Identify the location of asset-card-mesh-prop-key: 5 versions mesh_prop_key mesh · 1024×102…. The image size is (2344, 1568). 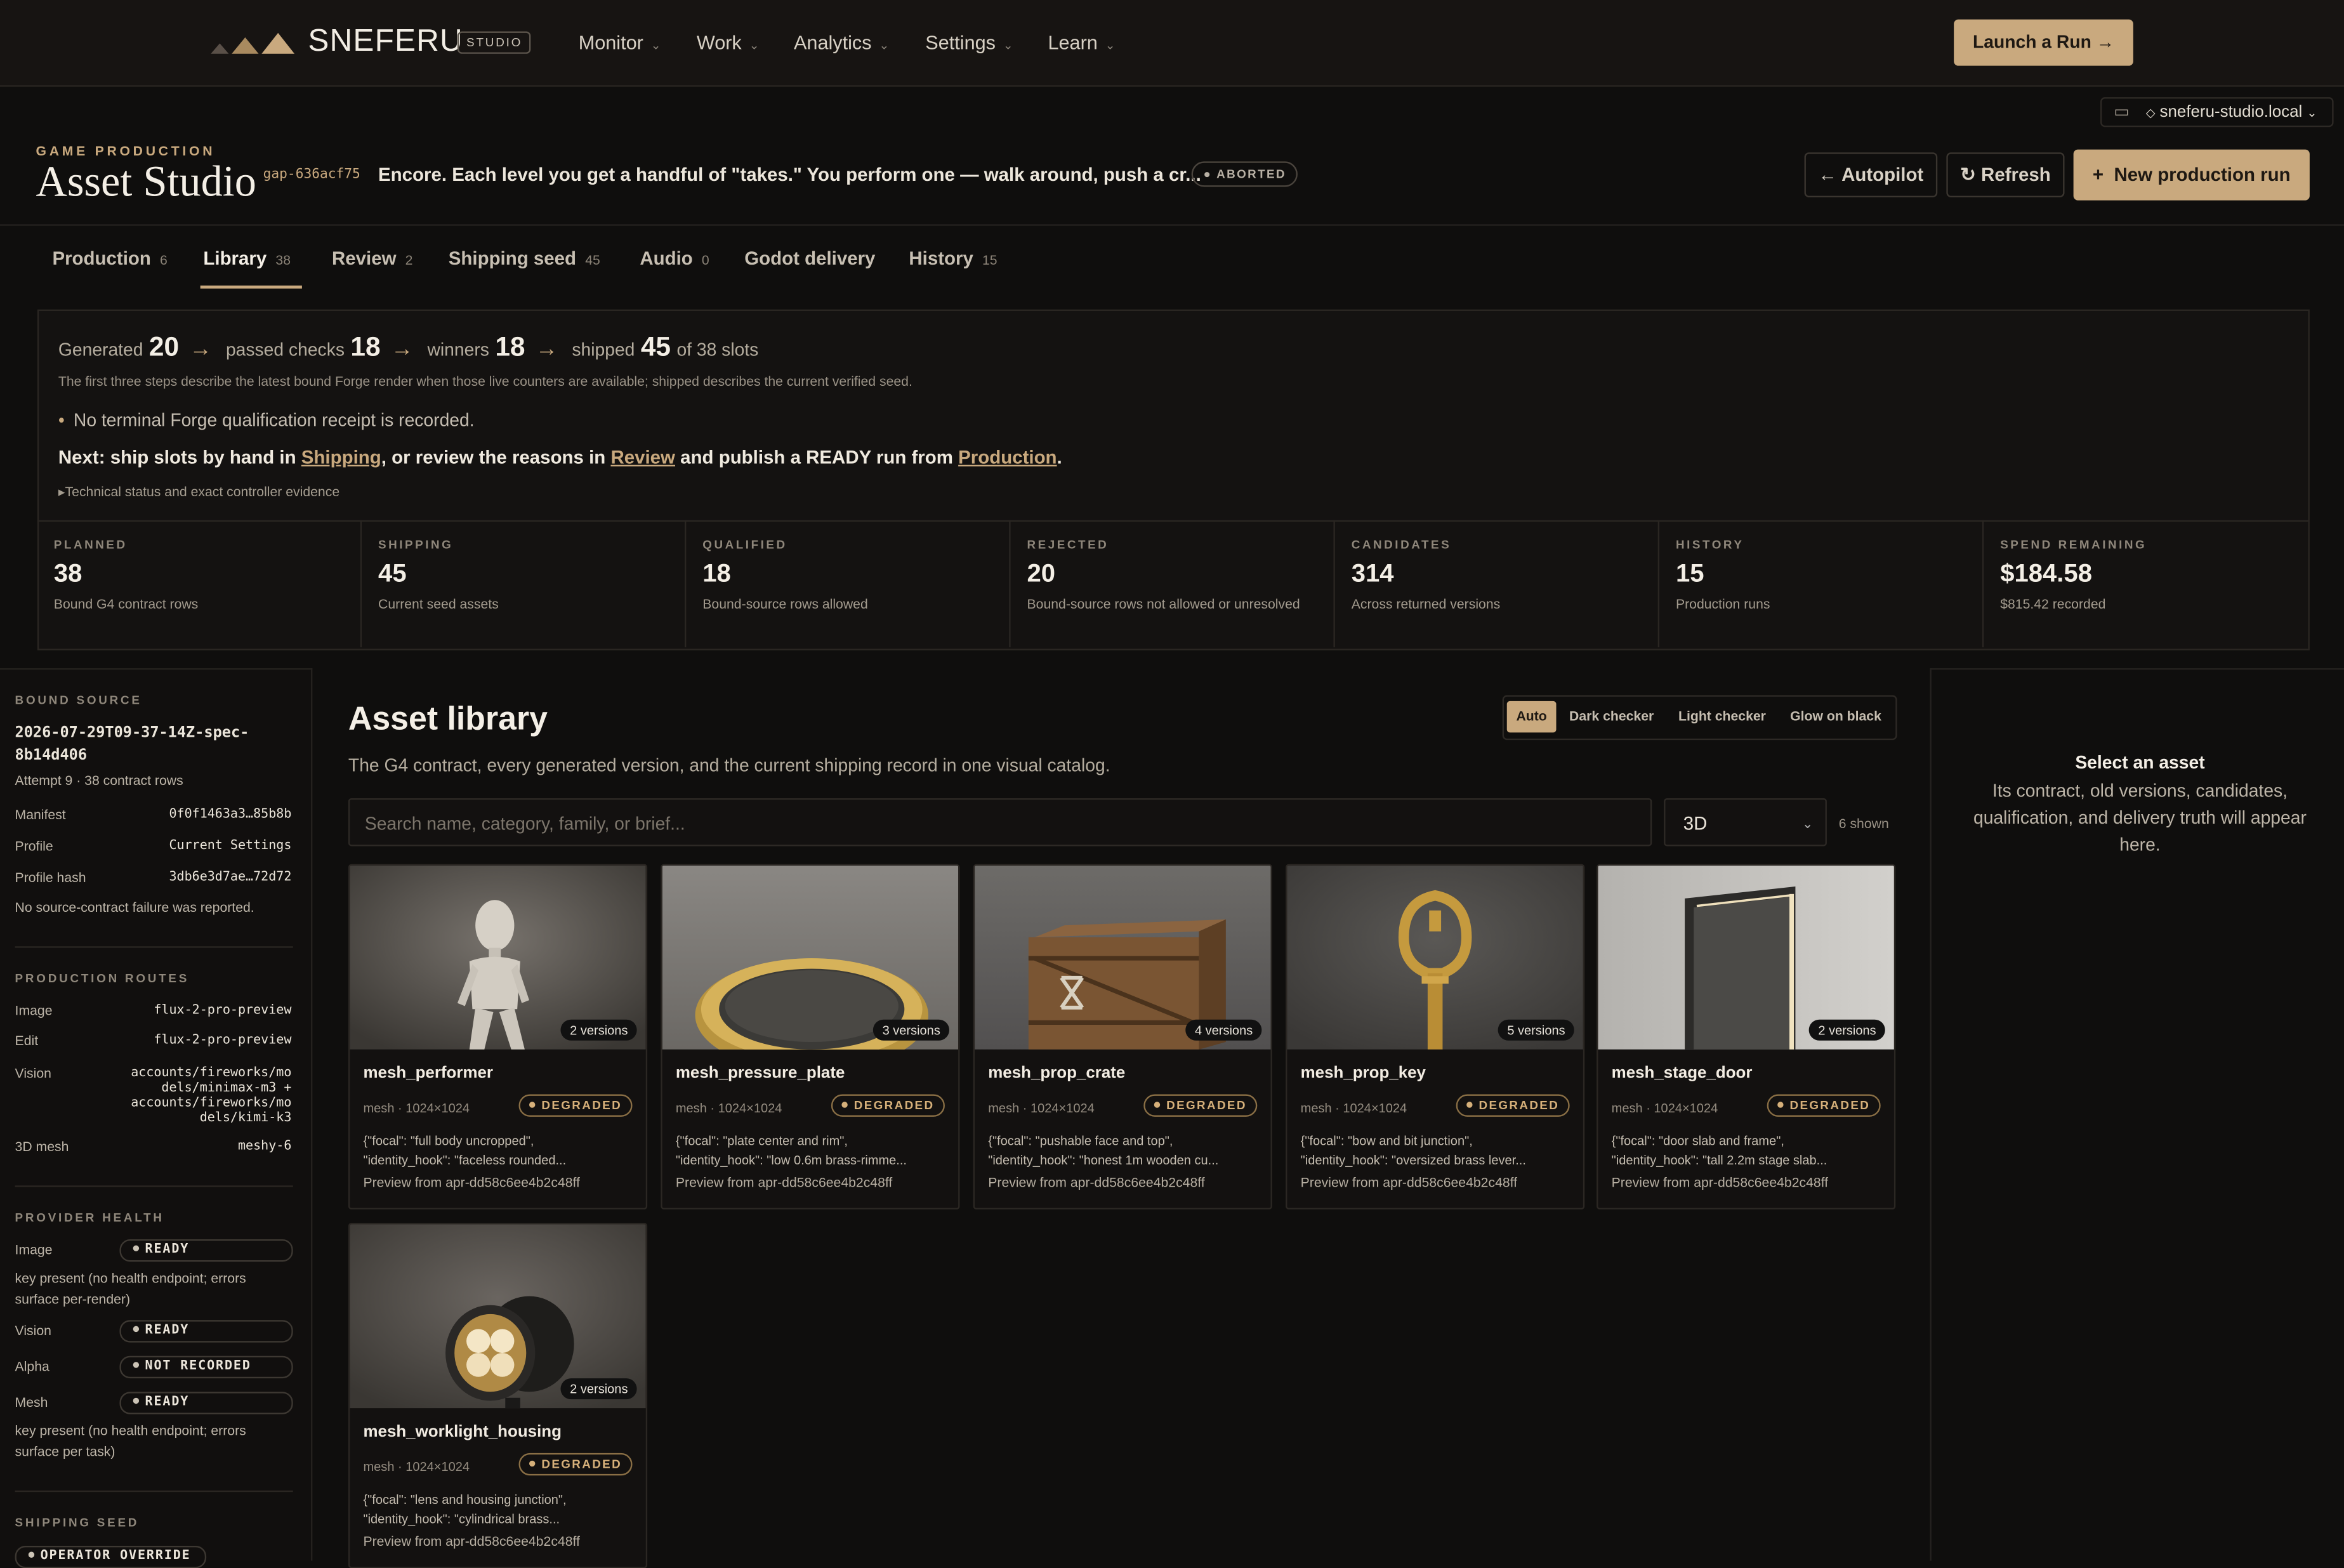
(1435, 1036).